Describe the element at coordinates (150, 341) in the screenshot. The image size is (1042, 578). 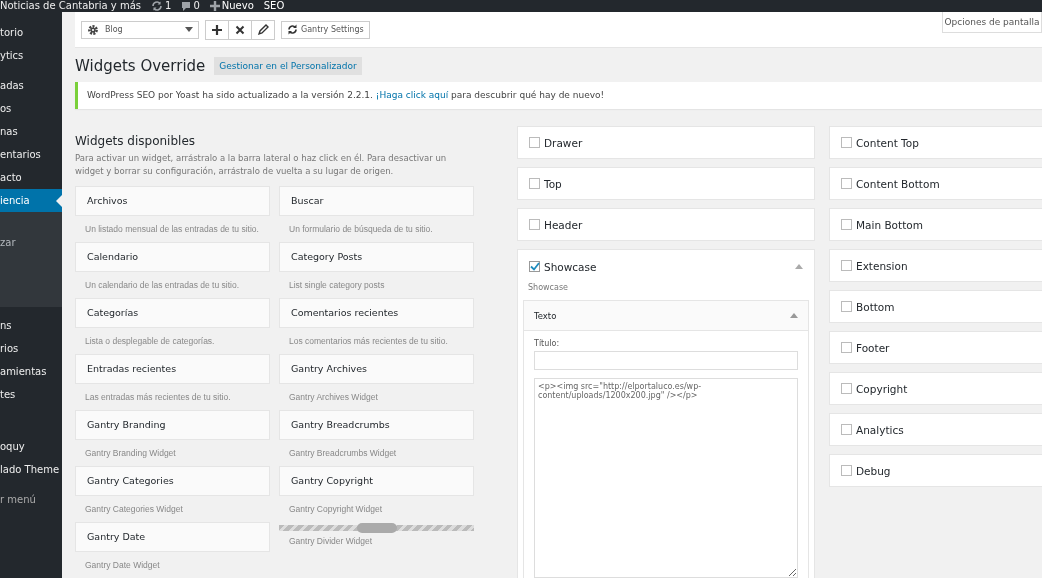
I see `widget-description: Lista o desplegable de categorías.` at that location.